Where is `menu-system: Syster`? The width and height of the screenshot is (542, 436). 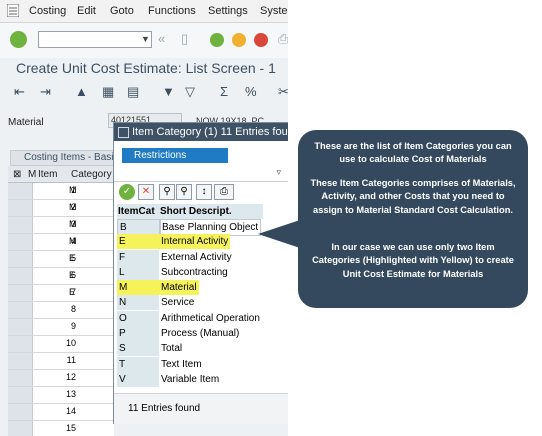 menu-system: Syster is located at coordinates (274, 11).